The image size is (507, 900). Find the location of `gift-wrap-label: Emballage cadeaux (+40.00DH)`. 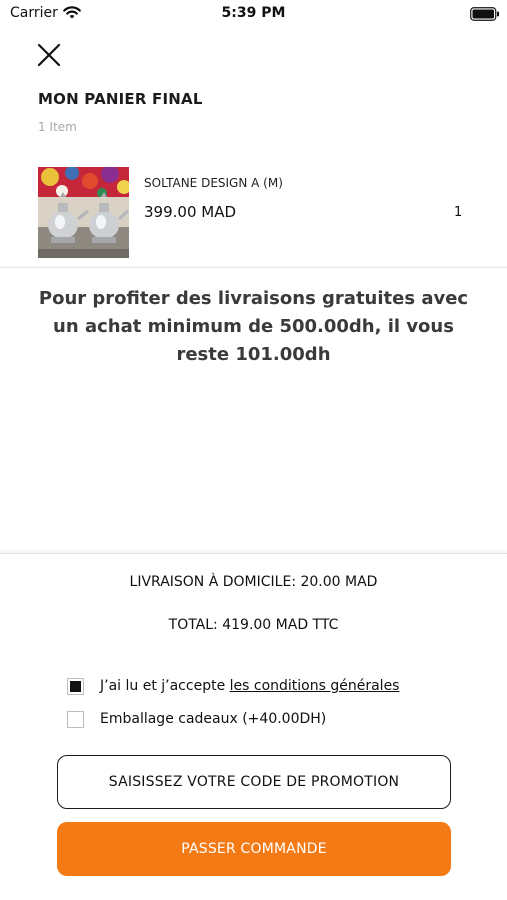

gift-wrap-label: Emballage cadeaux (+40.00DH) is located at coordinates (213, 719).